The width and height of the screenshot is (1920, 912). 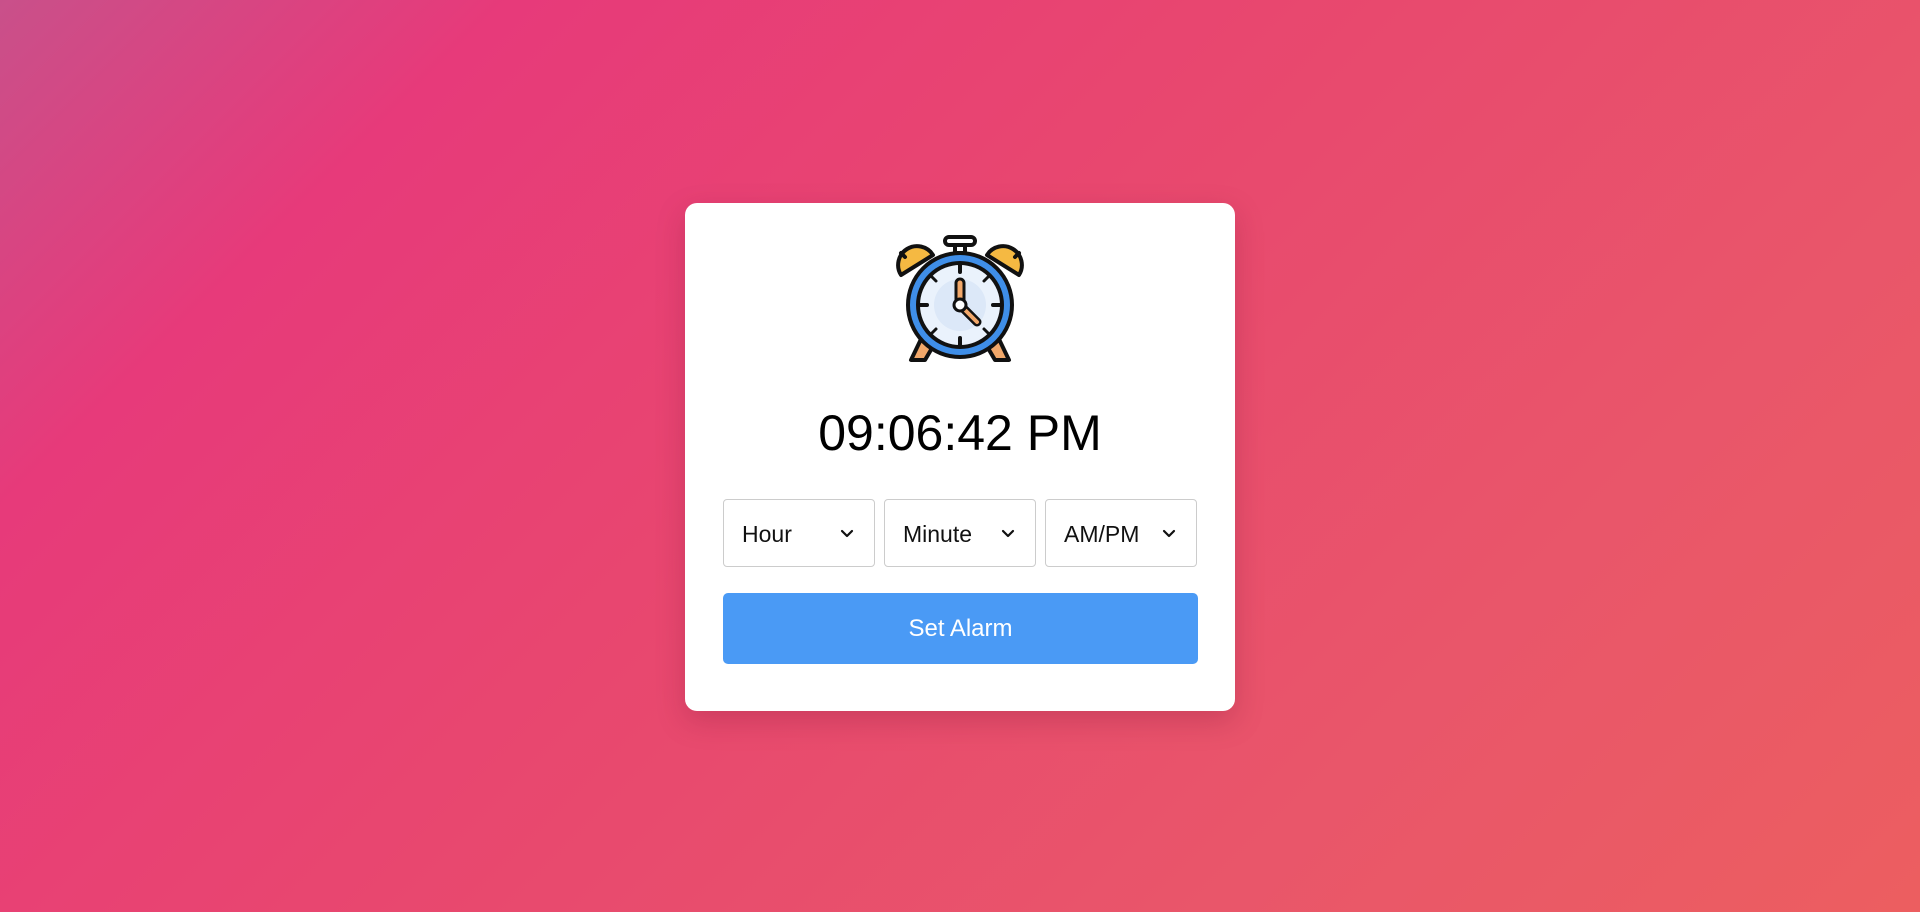 I want to click on alarm-time-selects: Hour Minute AM/PM, so click(x=960, y=533).